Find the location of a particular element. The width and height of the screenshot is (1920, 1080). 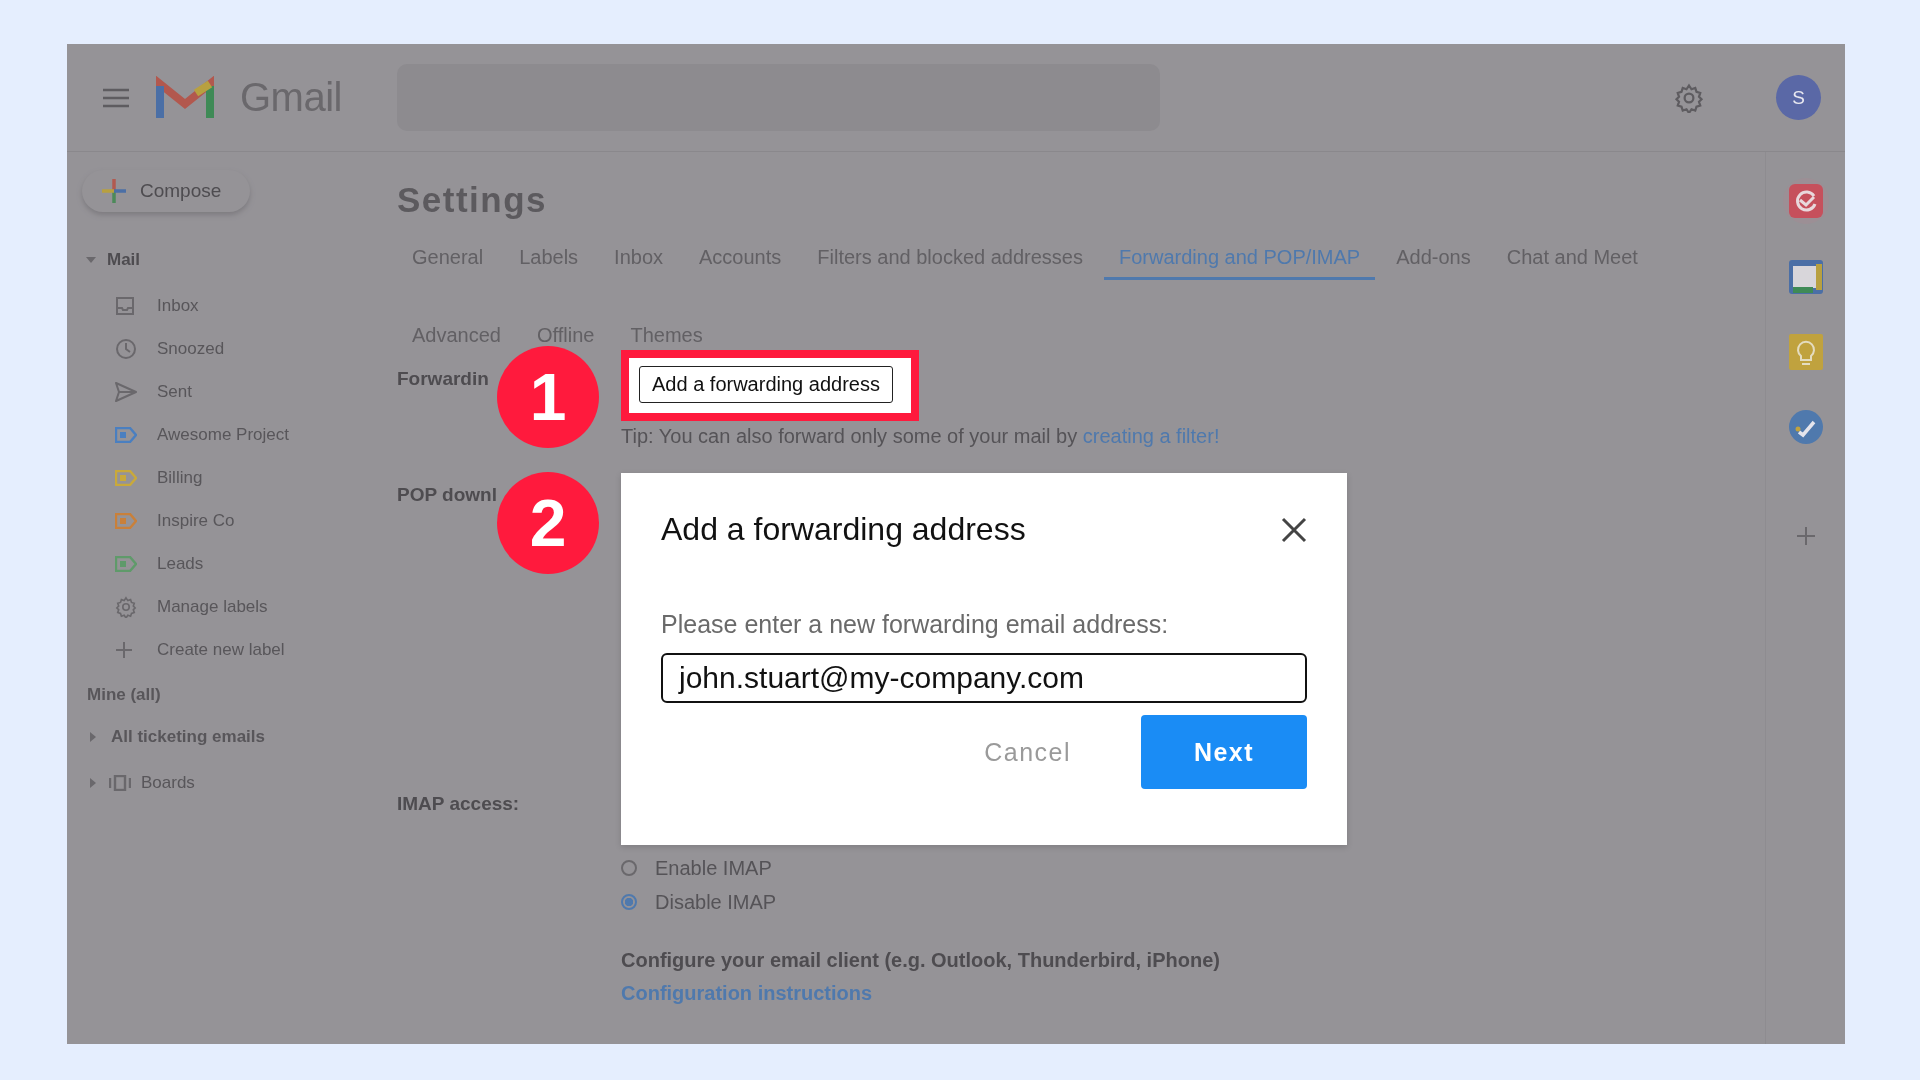

settings-tab: Forwarding and POP/IMAP is located at coordinates (1240, 263).